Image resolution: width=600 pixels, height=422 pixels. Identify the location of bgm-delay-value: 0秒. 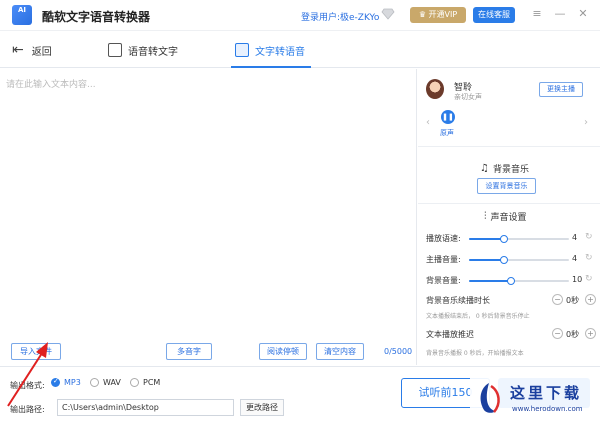
(573, 300).